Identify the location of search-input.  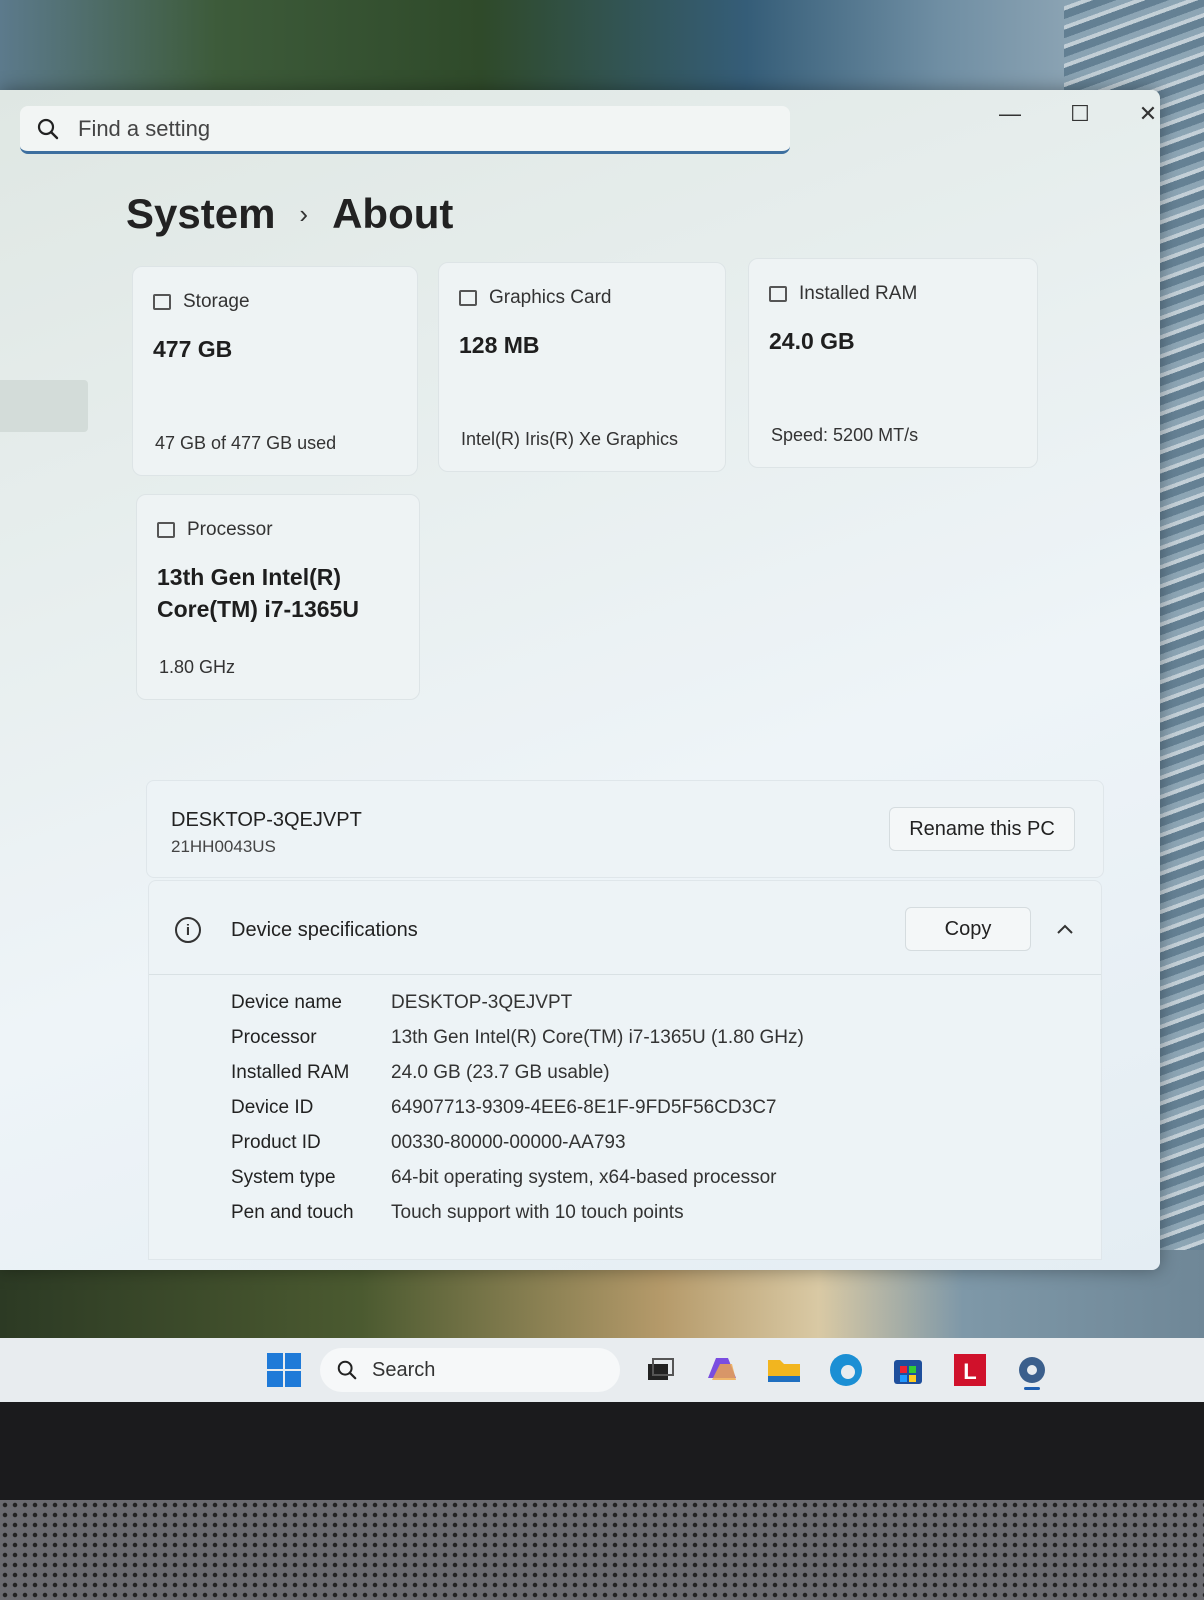
(378, 128).